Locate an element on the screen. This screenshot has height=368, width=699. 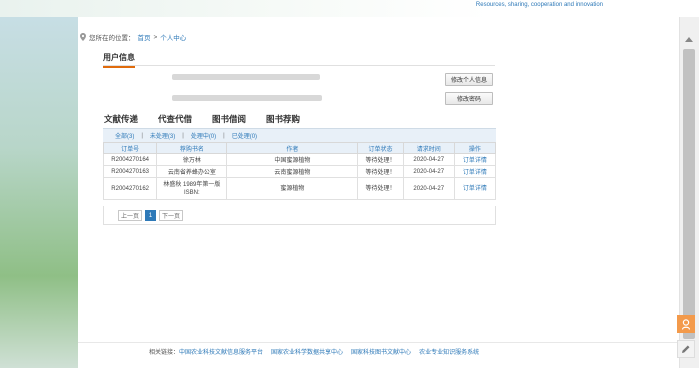
footer-link: 国家农业科学数据共享中心 is located at coordinates (307, 351).